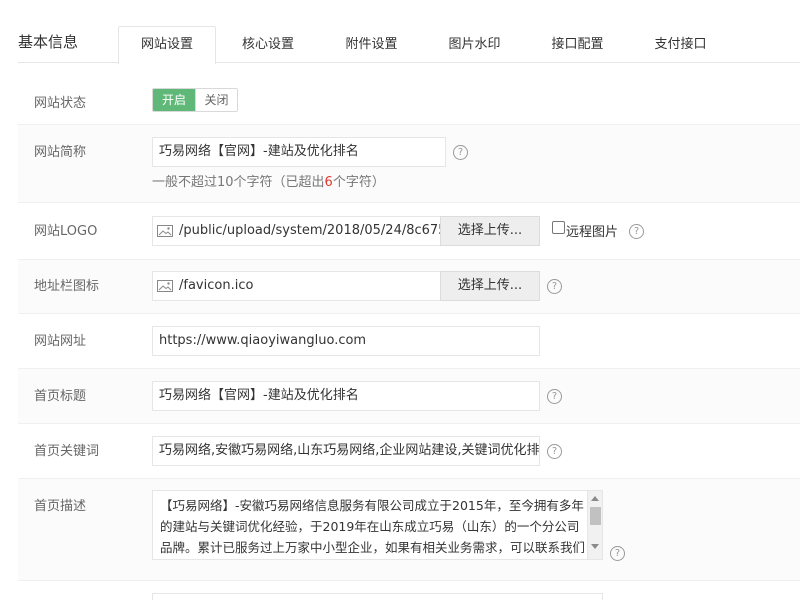 Image resolution: width=800 pixels, height=600 pixels. I want to click on site-status-label: 网站状态, so click(60, 103).